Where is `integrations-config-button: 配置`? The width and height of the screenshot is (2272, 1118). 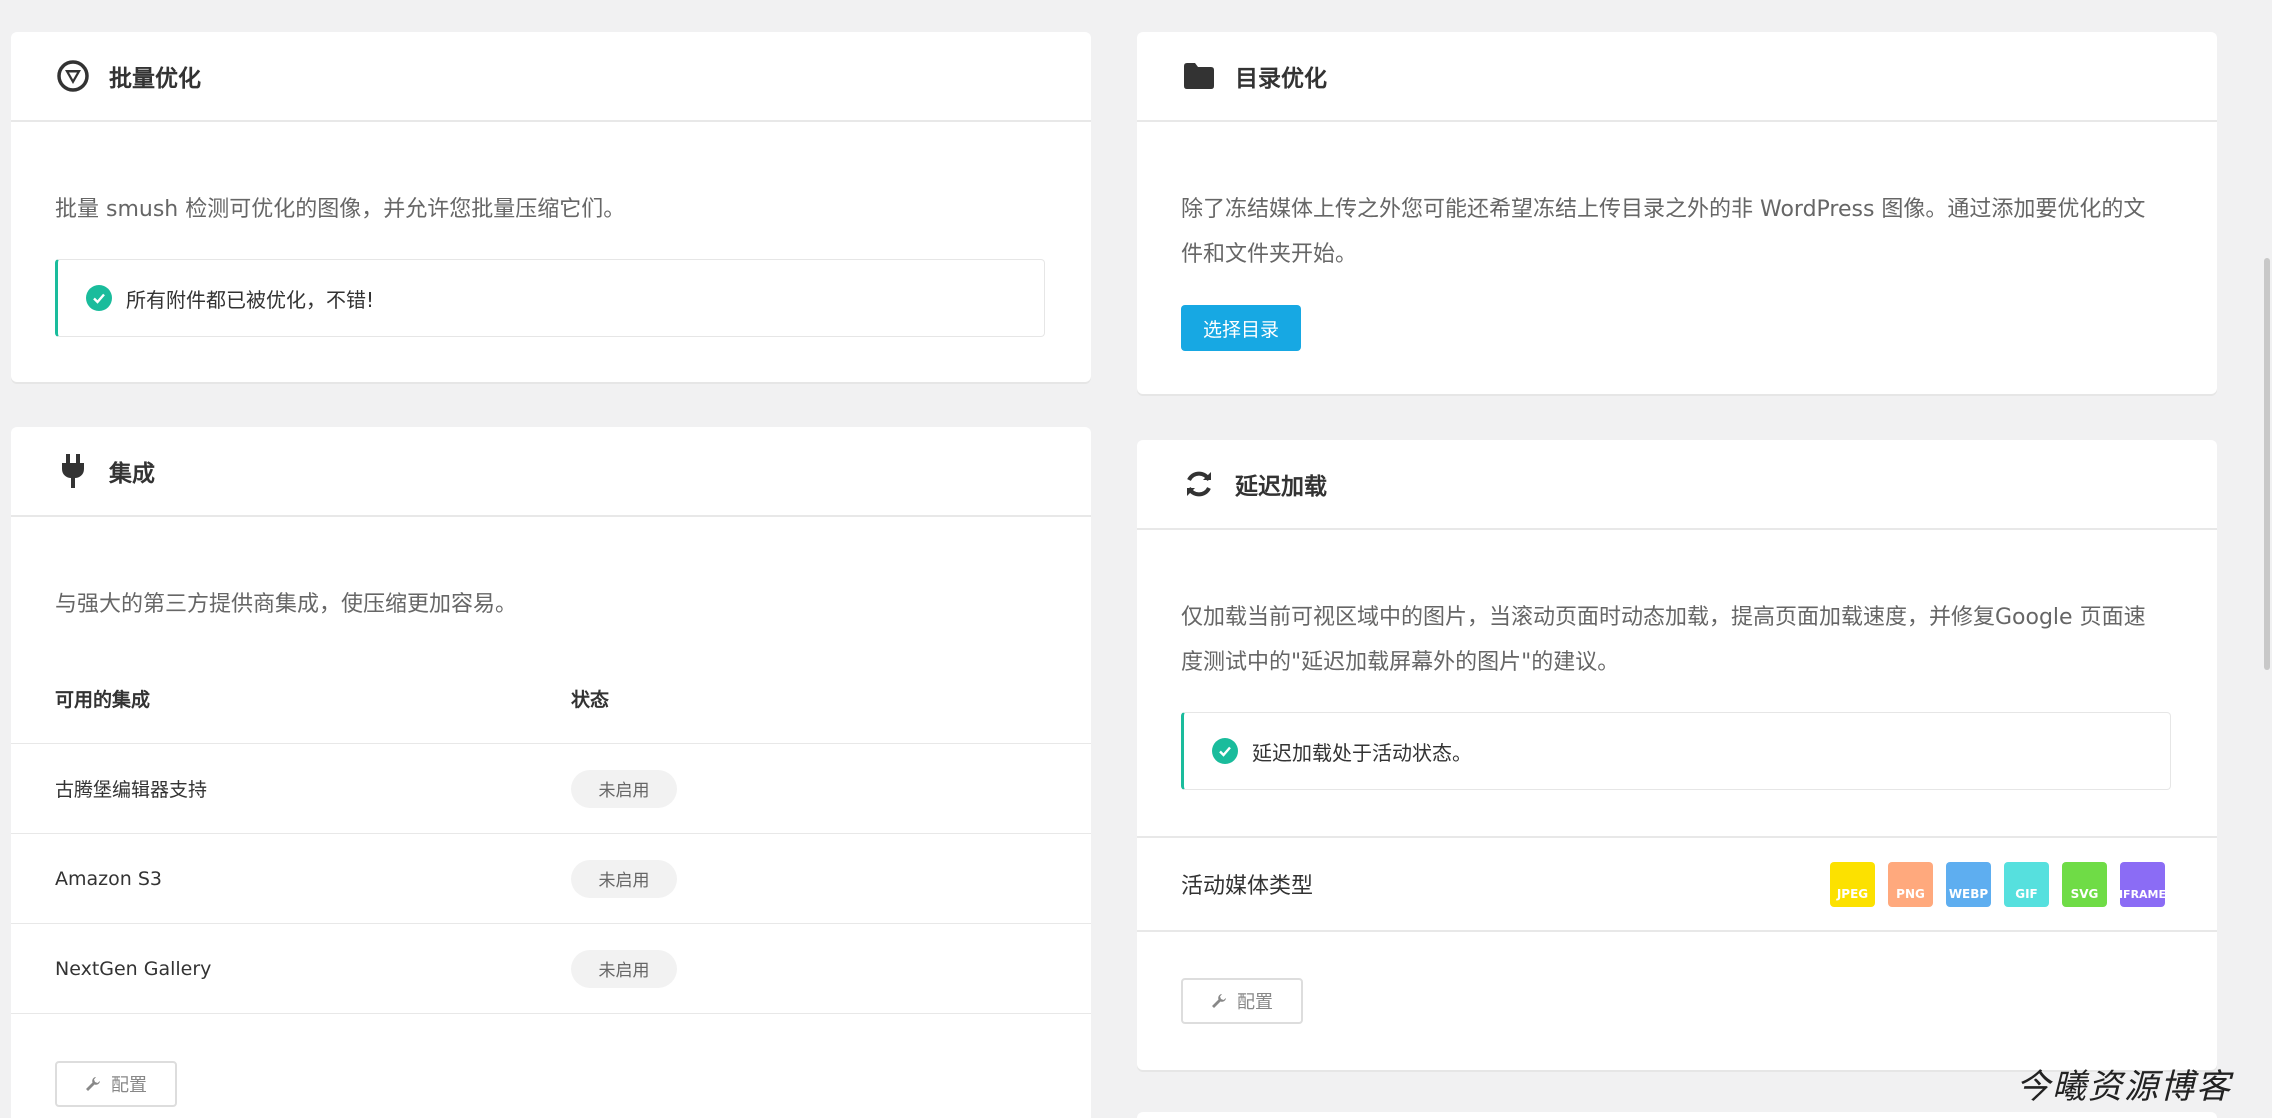
integrations-config-button: 配置 is located at coordinates (116, 1084).